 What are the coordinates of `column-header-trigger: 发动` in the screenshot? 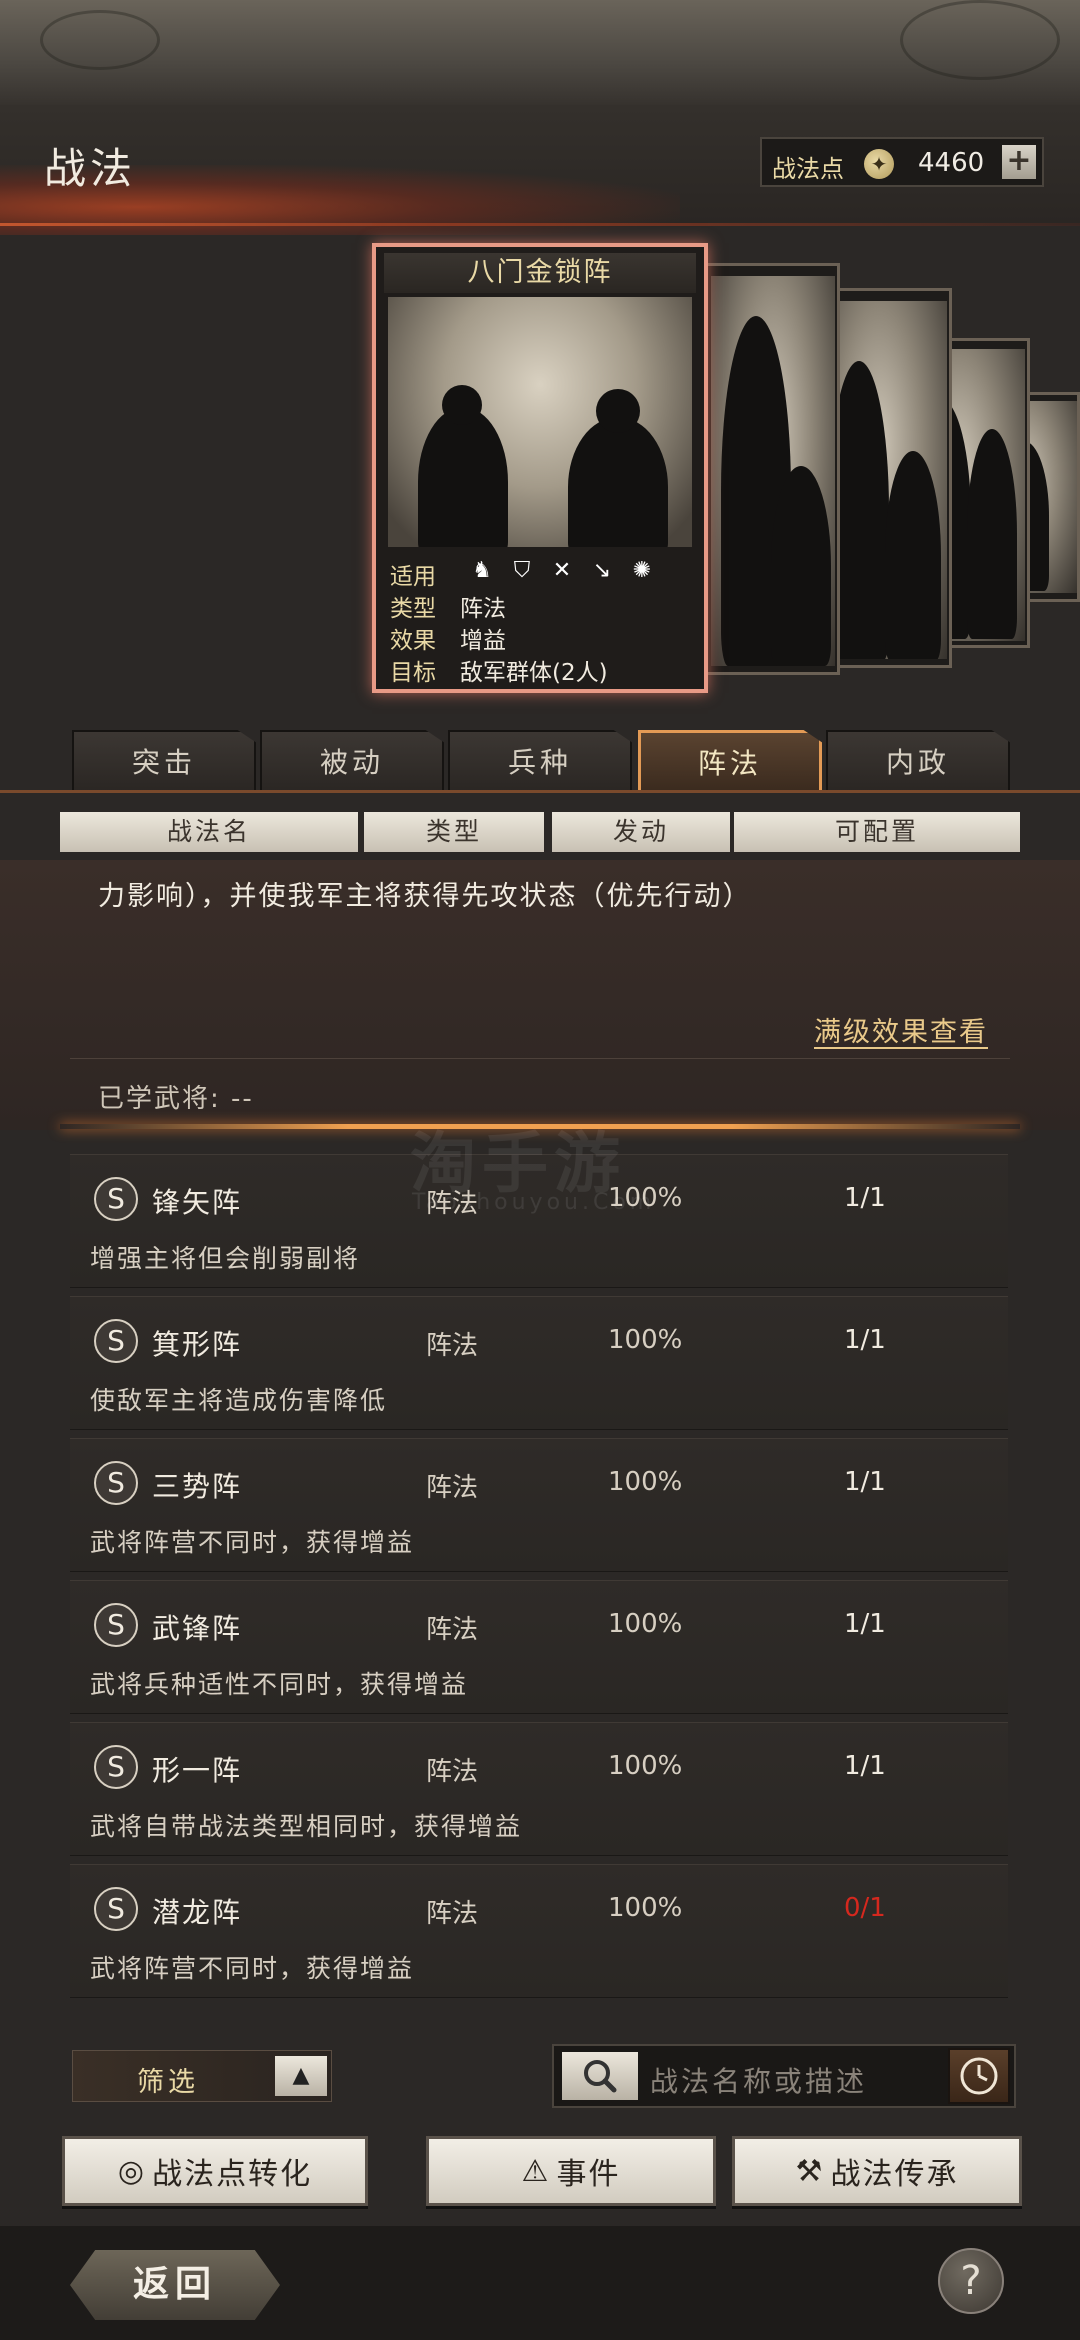 It's located at (641, 832).